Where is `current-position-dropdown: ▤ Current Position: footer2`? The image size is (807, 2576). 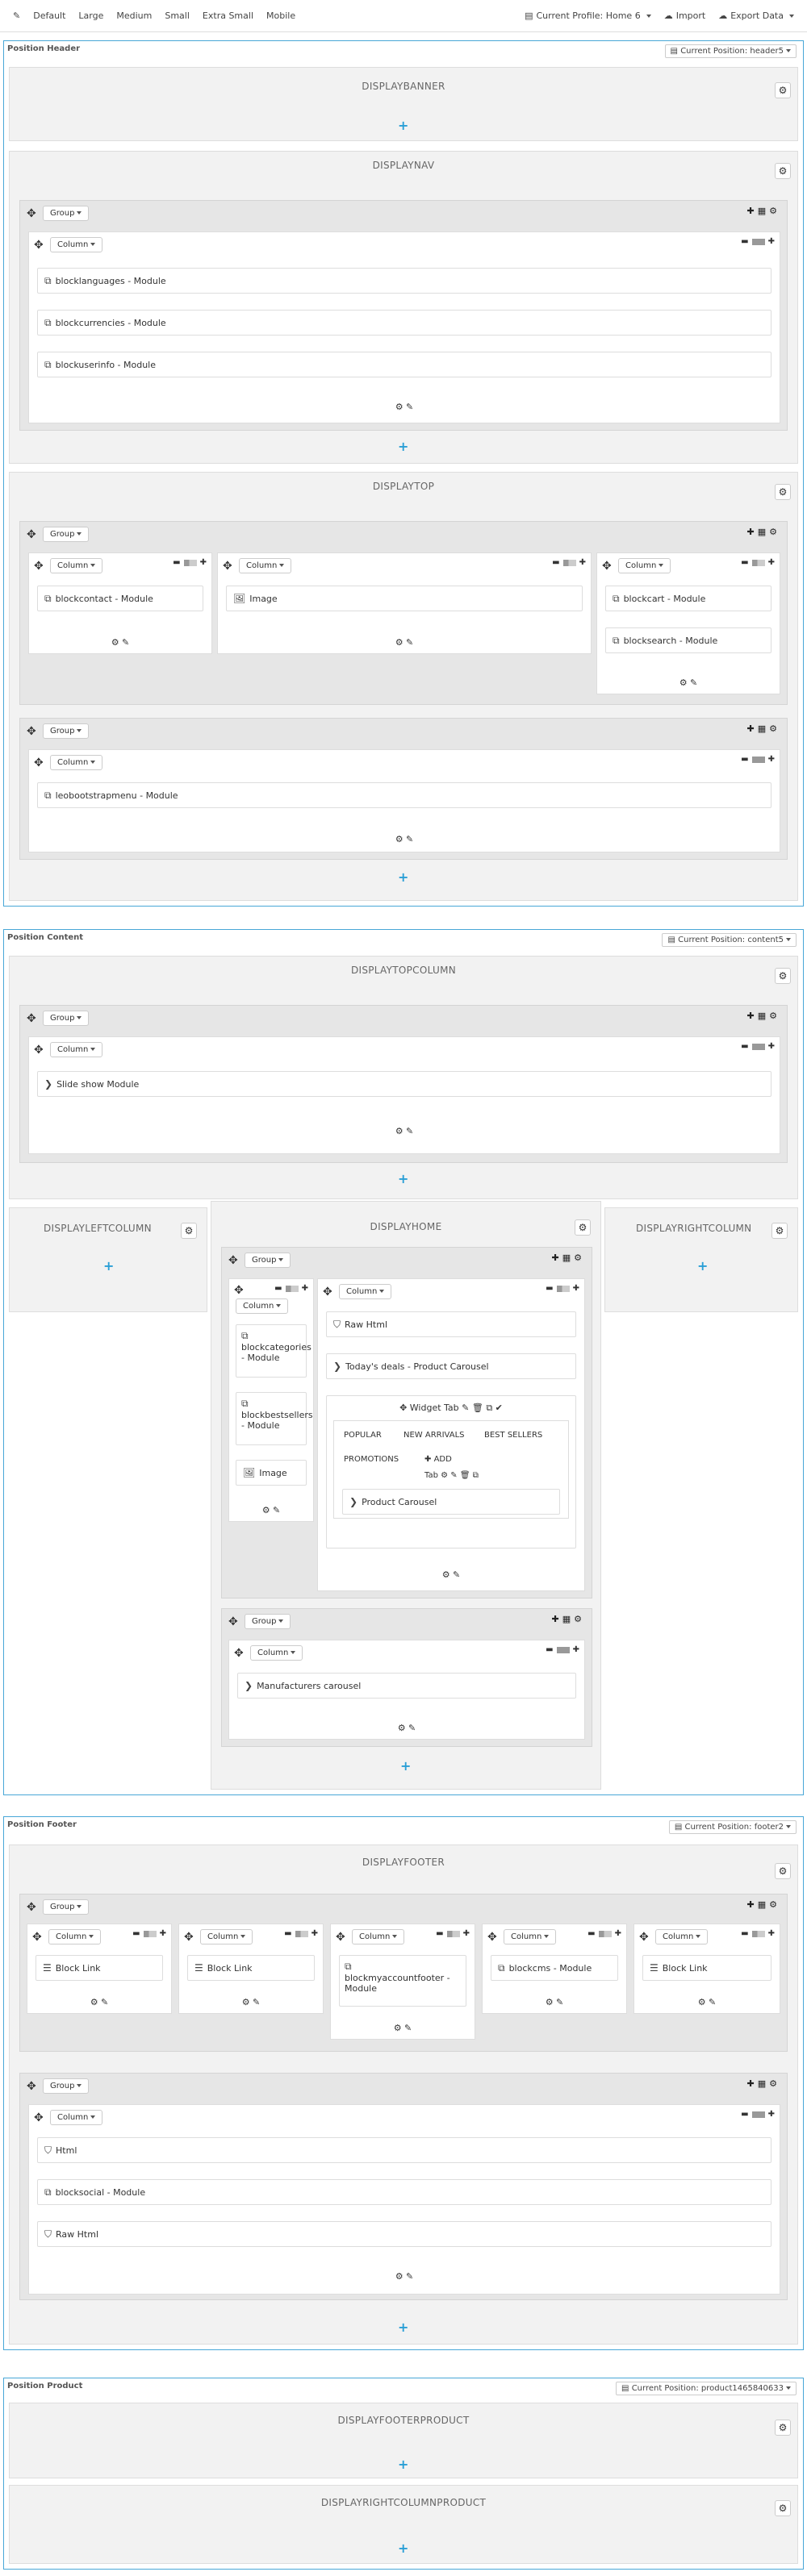
current-position-dropdown: ▤ Current Position: footer2 is located at coordinates (732, 1827).